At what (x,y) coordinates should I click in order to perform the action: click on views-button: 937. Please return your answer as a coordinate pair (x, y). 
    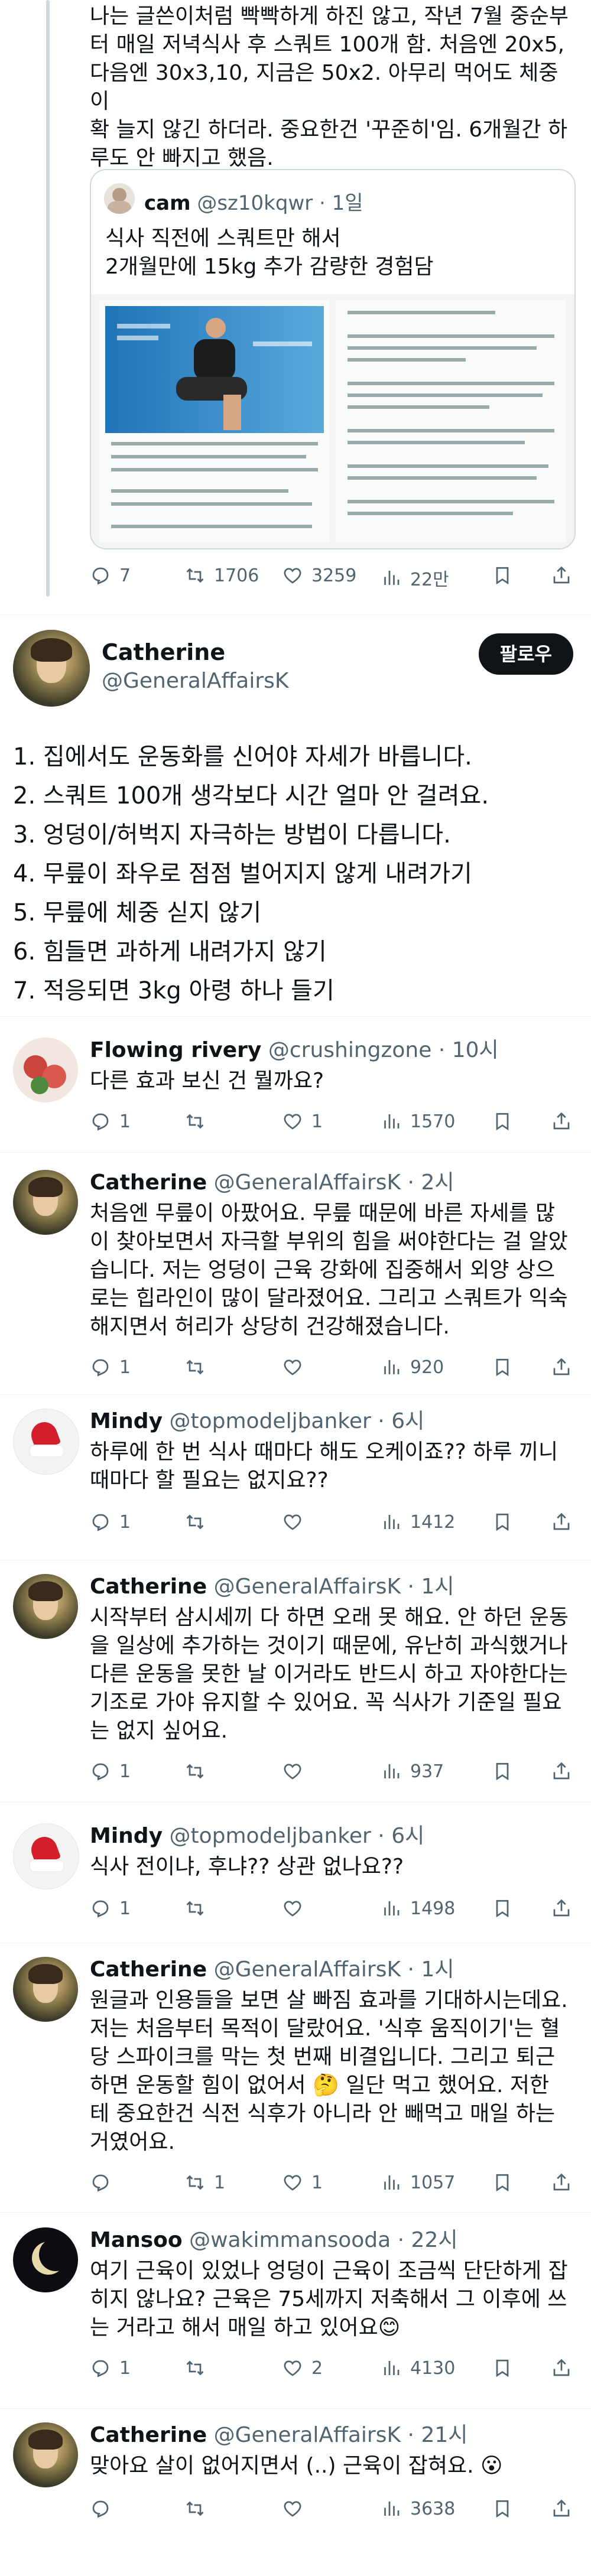
    Looking at the image, I should click on (412, 1772).